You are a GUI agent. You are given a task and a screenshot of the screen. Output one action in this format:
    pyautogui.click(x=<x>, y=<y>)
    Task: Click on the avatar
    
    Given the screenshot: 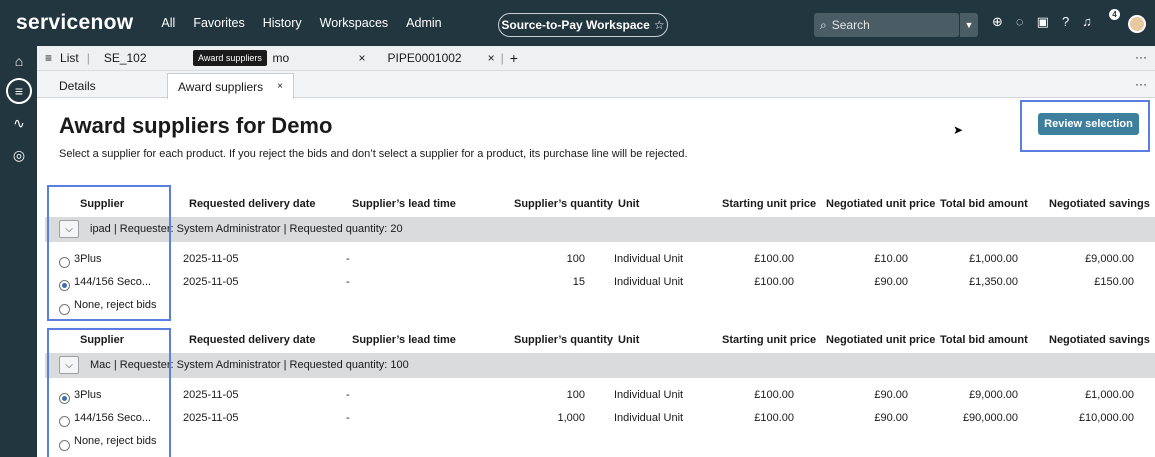 What is the action you would take?
    pyautogui.click(x=1137, y=24)
    